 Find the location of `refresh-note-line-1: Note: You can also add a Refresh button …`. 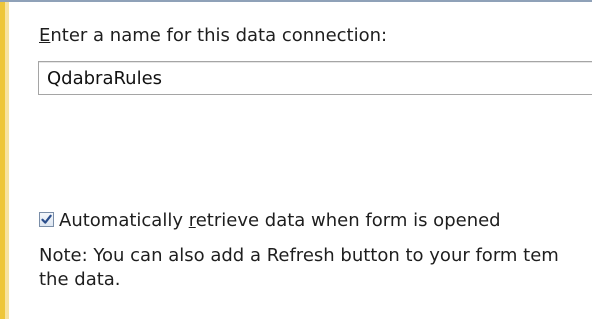

refresh-note-line-1: Note: You can also add a Refresh button … is located at coordinates (299, 255).